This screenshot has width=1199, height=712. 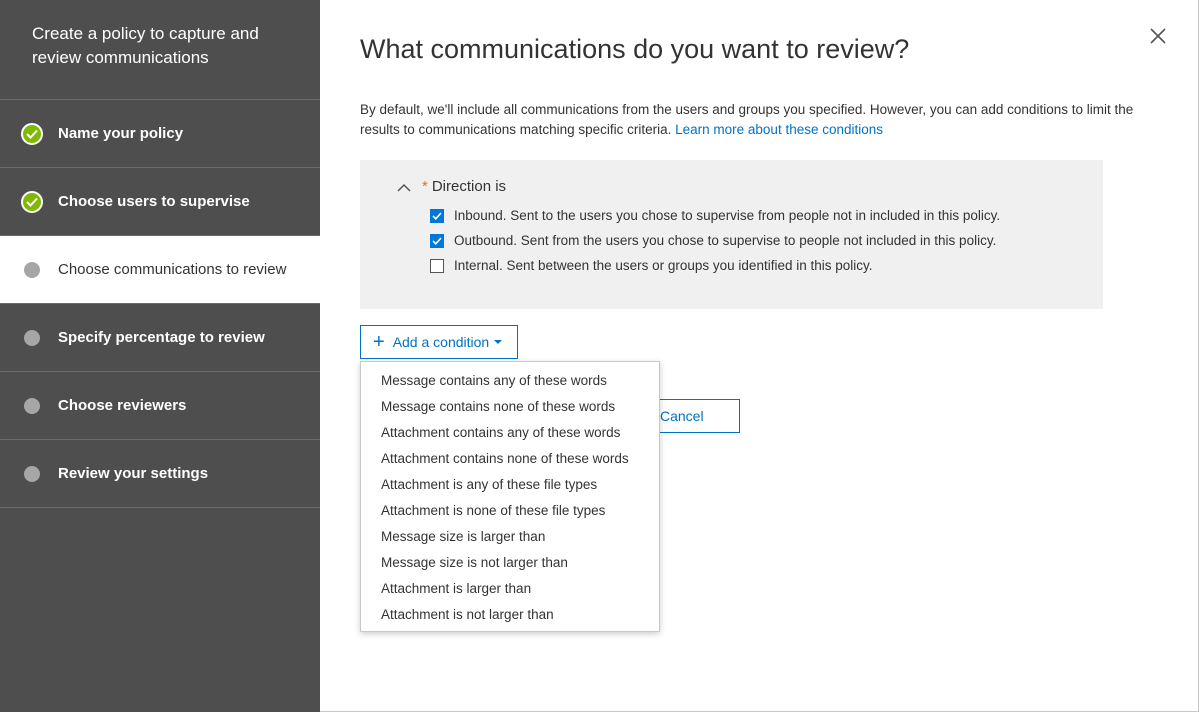 What do you see at coordinates (510, 459) in the screenshot?
I see `dropdown-item: Attachment contains none of these words` at bounding box center [510, 459].